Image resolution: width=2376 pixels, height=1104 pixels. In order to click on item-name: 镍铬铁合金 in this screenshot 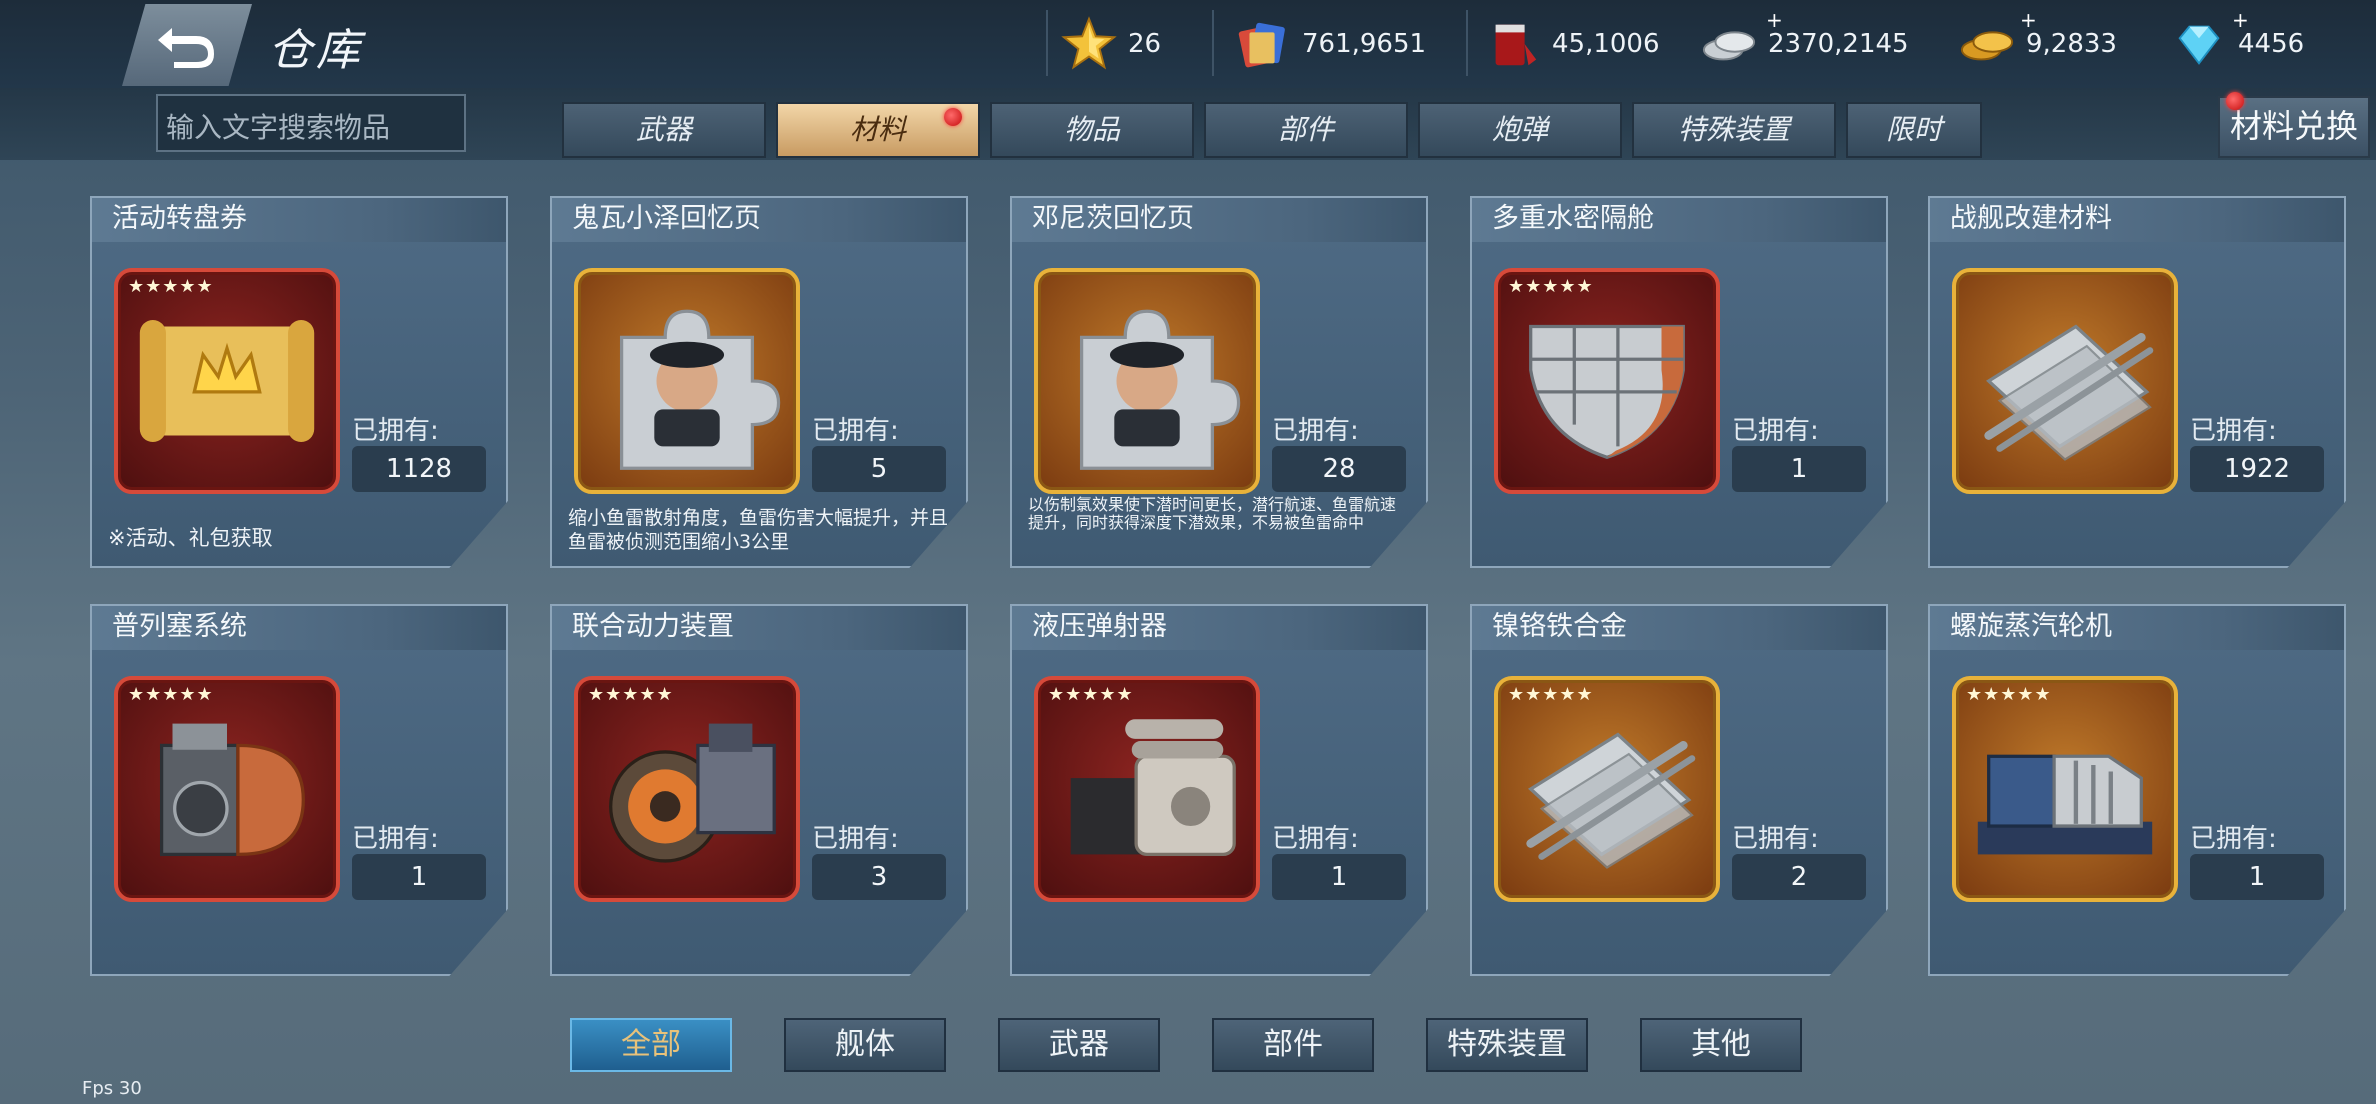, I will do `click(1679, 627)`.